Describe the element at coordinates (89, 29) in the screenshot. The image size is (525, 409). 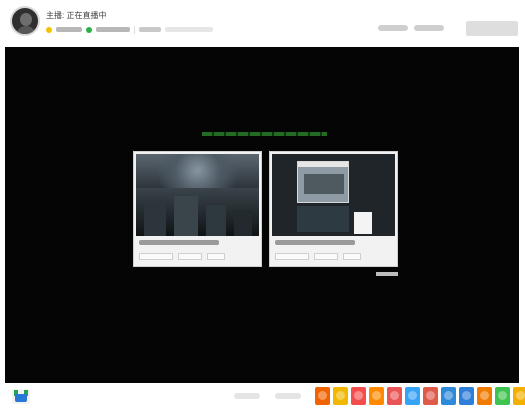
I see `live-status-icon` at that location.